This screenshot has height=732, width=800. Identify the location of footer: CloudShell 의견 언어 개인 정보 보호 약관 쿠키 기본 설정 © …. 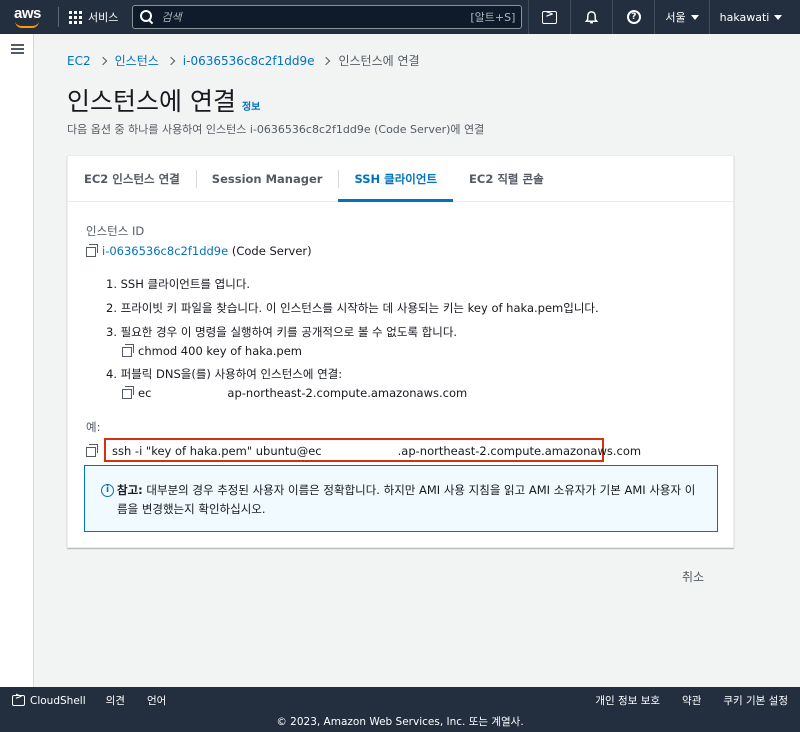
(400, 709).